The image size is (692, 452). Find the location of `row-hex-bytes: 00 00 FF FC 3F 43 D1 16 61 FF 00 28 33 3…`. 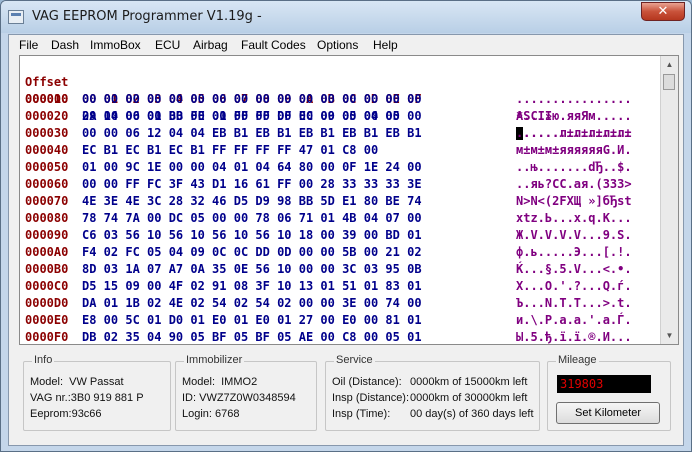

row-hex-bytes: 00 00 FF FC 3F 43 D1 16 61 FF 00 28 33 3… is located at coordinates (252, 184).